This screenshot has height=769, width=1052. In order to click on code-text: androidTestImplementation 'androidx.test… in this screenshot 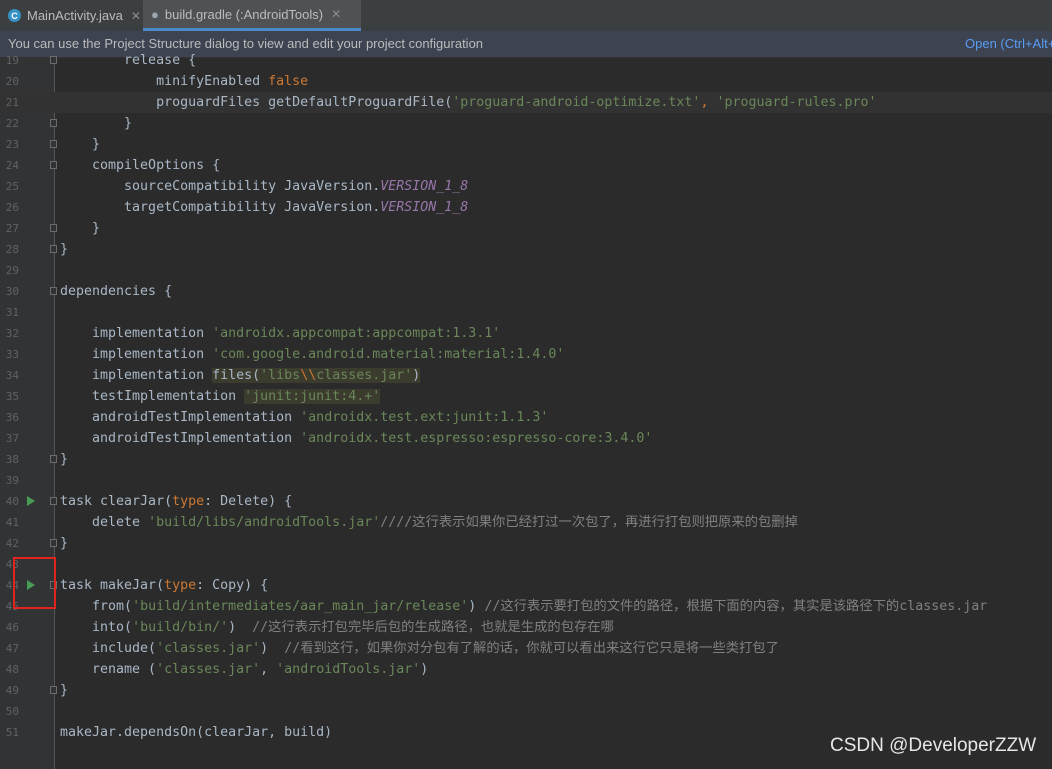, I will do `click(356, 438)`.